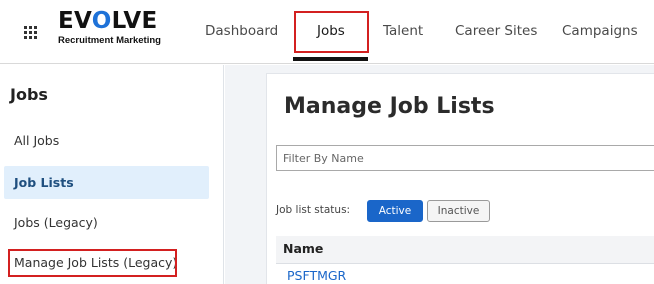 Image resolution: width=654 pixels, height=284 pixels. What do you see at coordinates (106, 222) in the screenshot?
I see `sidebar-item-jobs-legacy: Jobs (Legacy)` at bounding box center [106, 222].